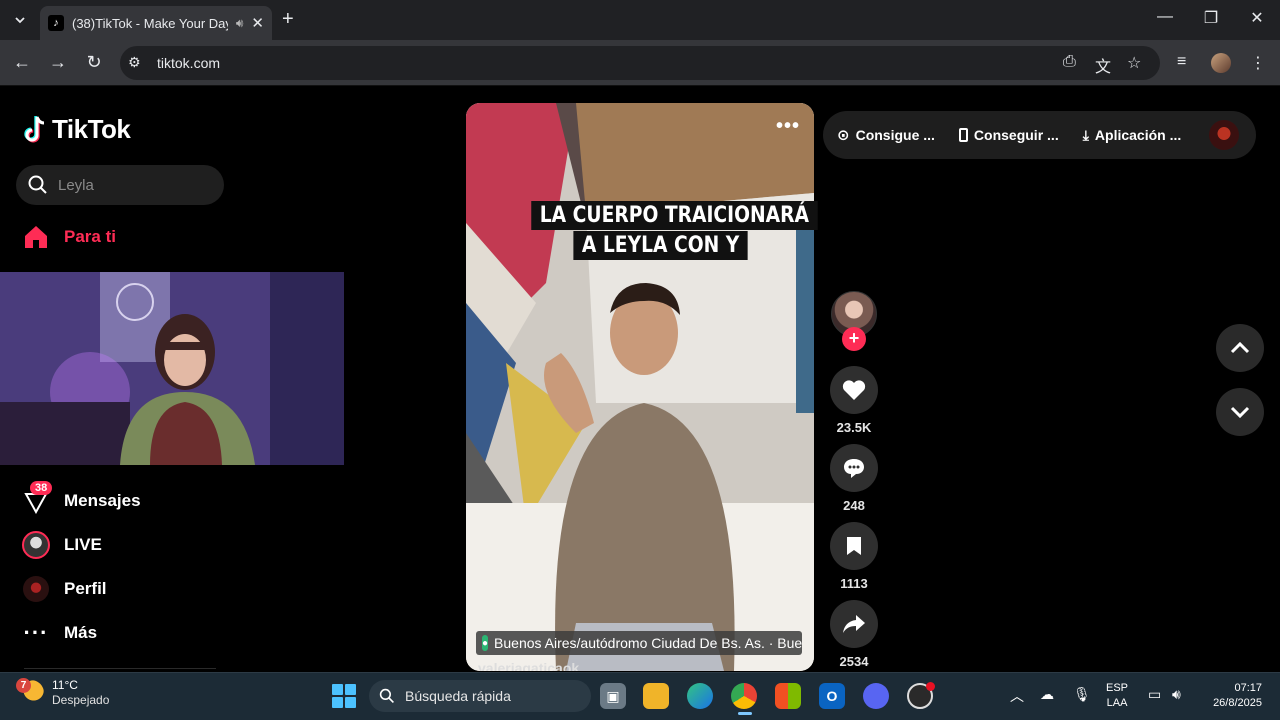 The width and height of the screenshot is (1280, 720). I want to click on next-video-button, so click(1240, 412).